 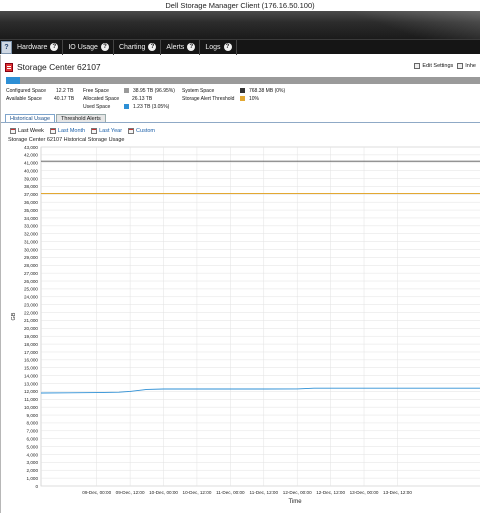 What do you see at coordinates (130, 492) in the screenshot?
I see `x-tick-label: 09-Dec, 12:00` at bounding box center [130, 492].